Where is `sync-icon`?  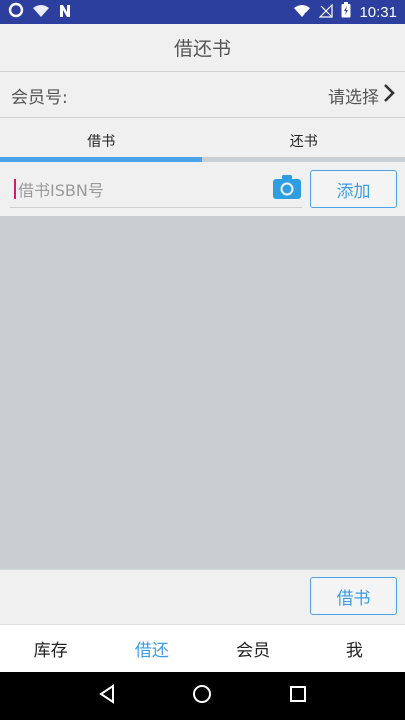
sync-icon is located at coordinates (16, 12).